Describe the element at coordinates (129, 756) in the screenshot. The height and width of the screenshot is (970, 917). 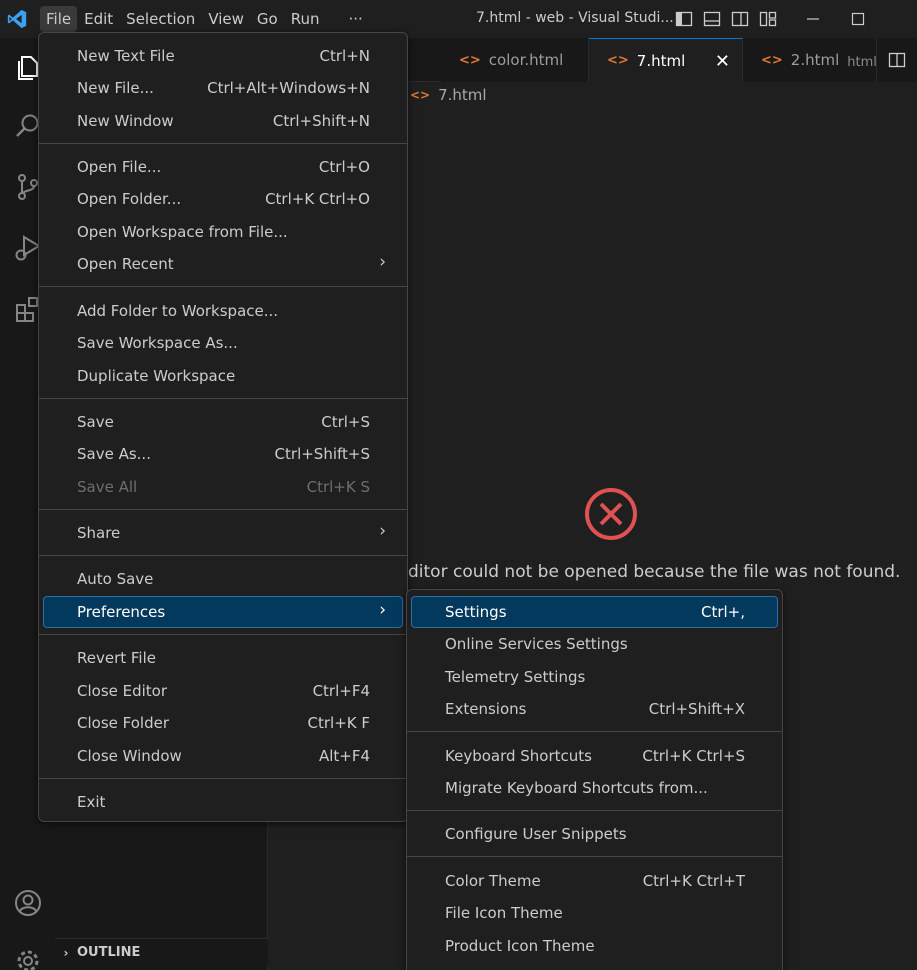
I see `menu-item-label: Close Window` at that location.